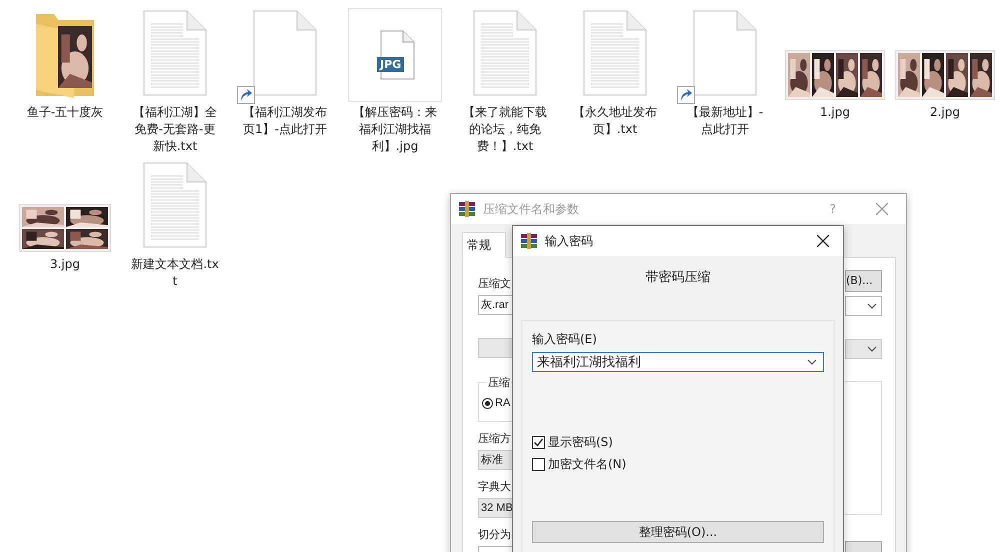 This screenshot has height=552, width=1000. What do you see at coordinates (615, 121) in the screenshot?
I see `file-name: 【永久地址发布页】.txt` at bounding box center [615, 121].